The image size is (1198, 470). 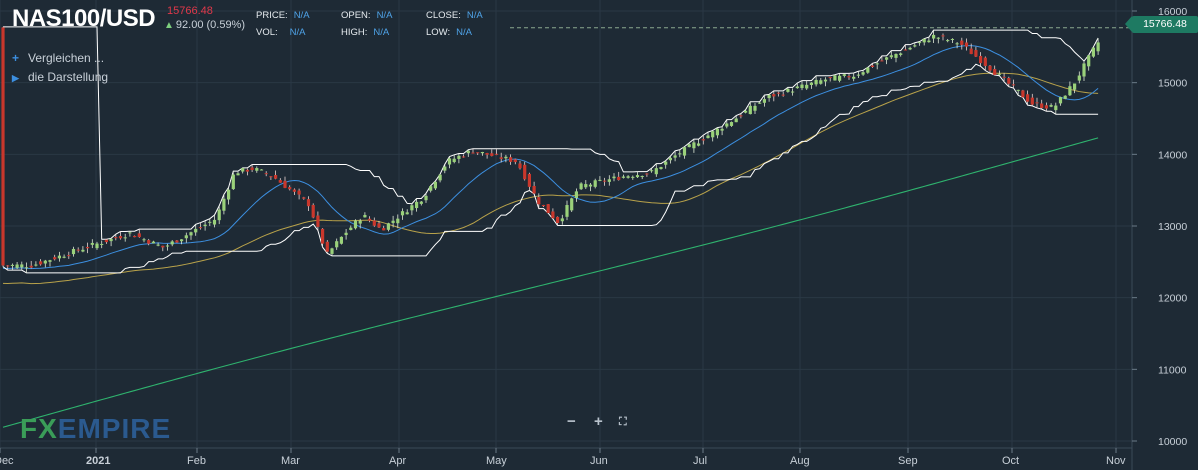 I want to click on stat-close-value: N/A, so click(x=474, y=15).